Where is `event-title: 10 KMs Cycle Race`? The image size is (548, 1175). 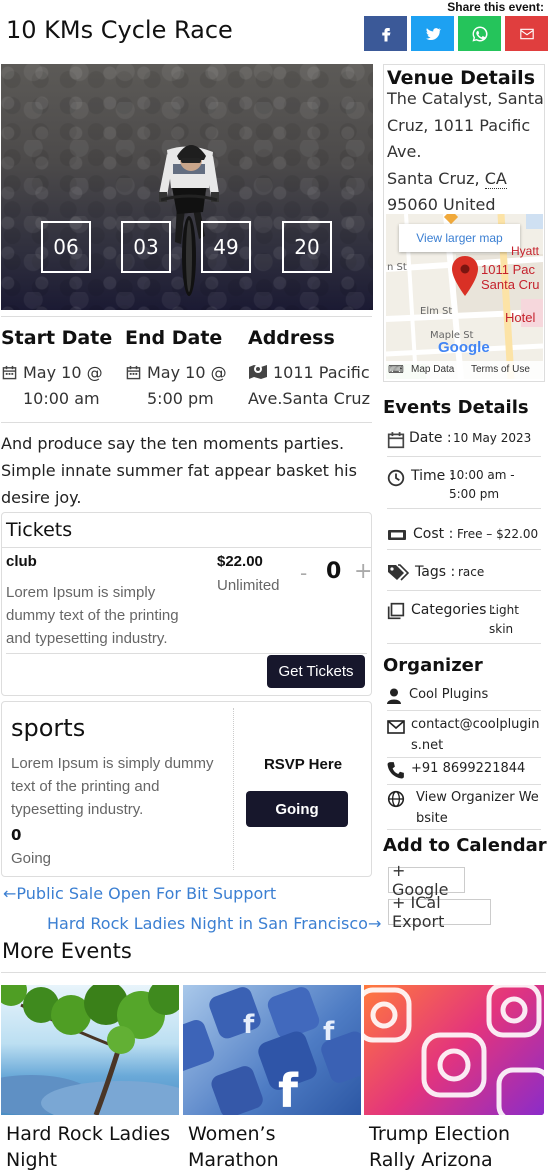
event-title: 10 KMs Cycle Race is located at coordinates (119, 30).